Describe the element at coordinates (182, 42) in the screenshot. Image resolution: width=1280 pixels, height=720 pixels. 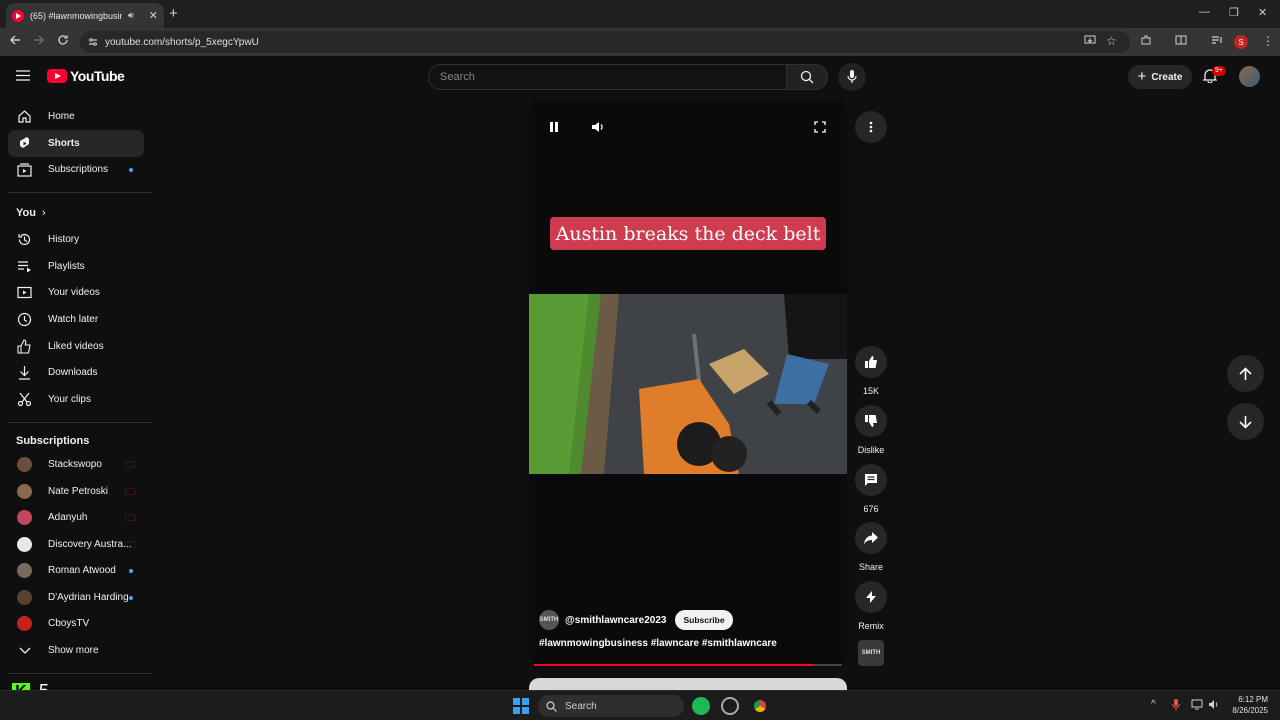
I see `url-text: youtube.com/shorts/p_5xegcYpwU` at that location.